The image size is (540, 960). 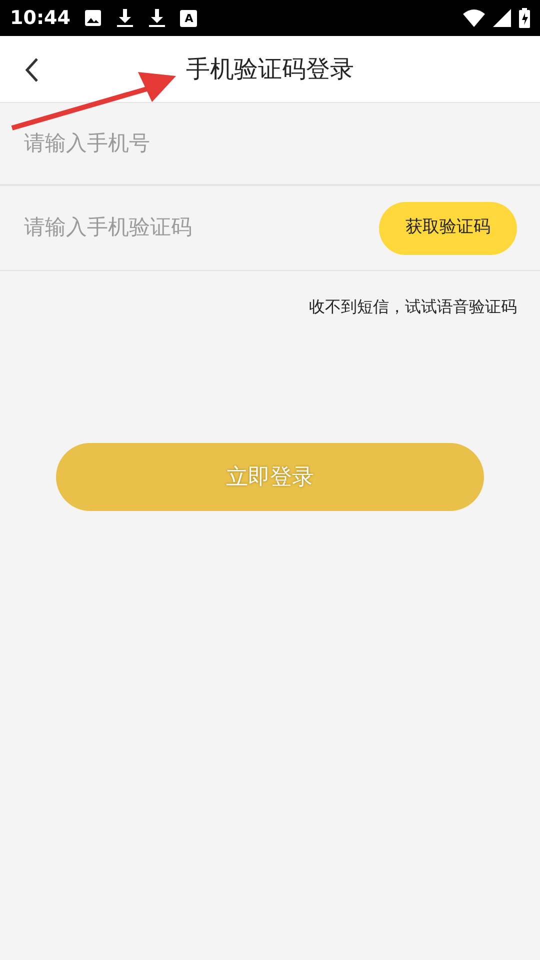 I want to click on page-title: 手机验证码登录, so click(x=270, y=69).